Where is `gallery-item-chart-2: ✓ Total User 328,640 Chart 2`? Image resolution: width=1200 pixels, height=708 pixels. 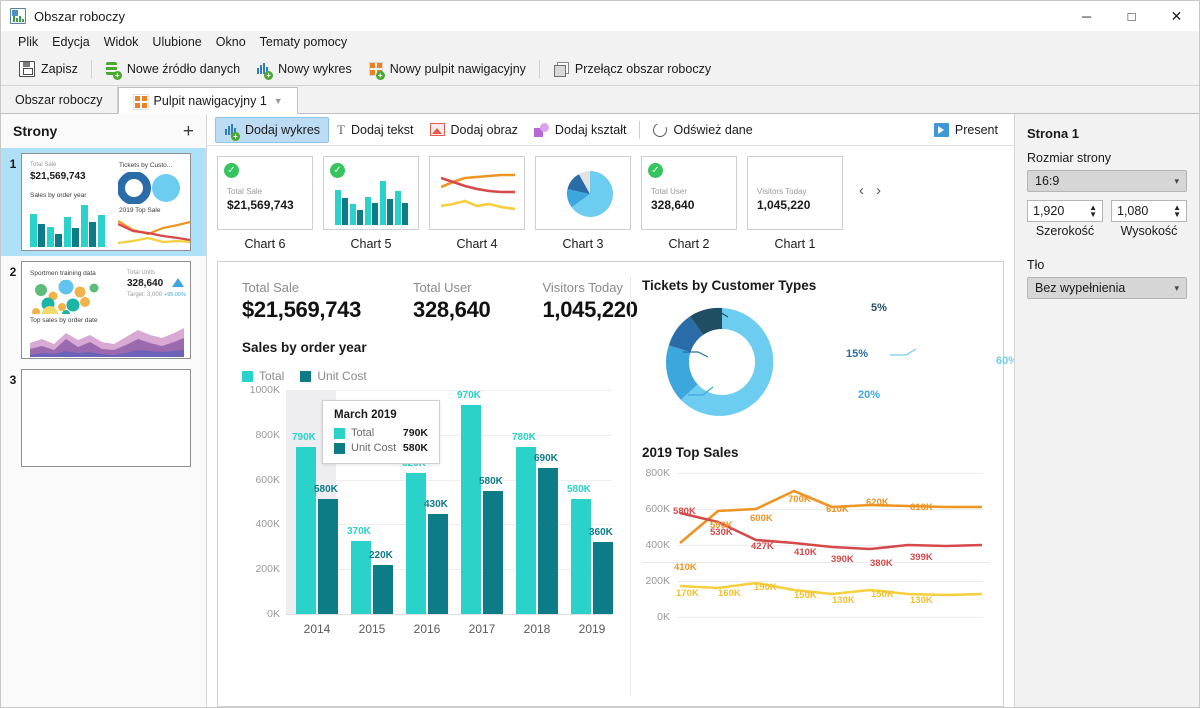
gallery-item-chart-2: ✓ Total User 328,640 Chart 2 is located at coordinates (689, 203).